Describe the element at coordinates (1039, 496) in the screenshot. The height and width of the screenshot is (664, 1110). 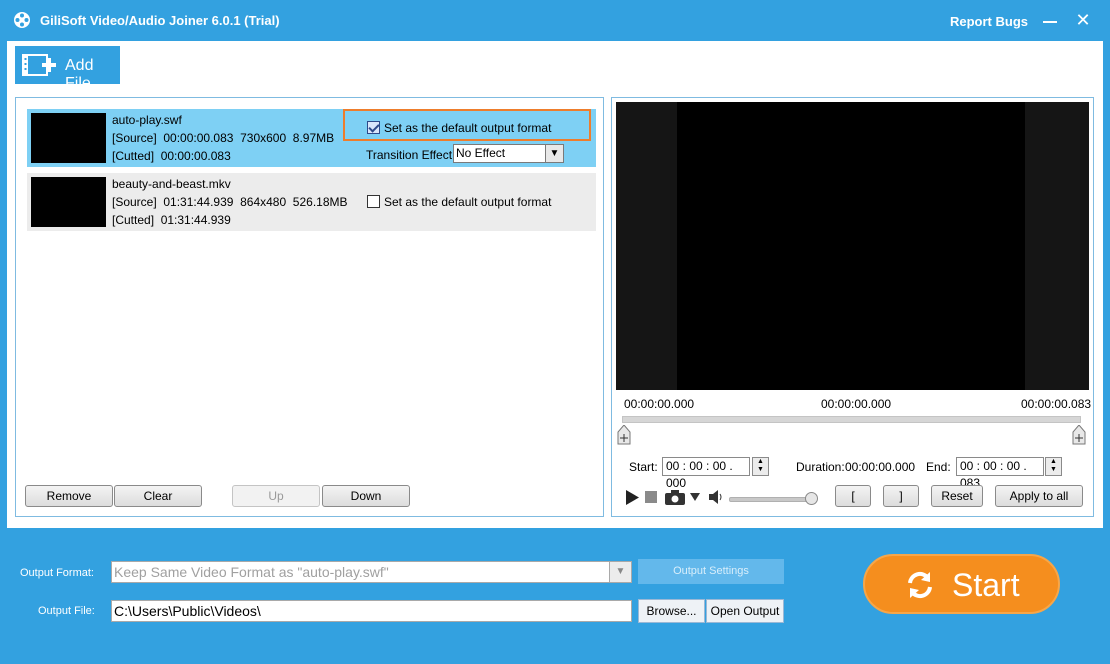
I see `apply-to-all-button: Apply to all` at that location.